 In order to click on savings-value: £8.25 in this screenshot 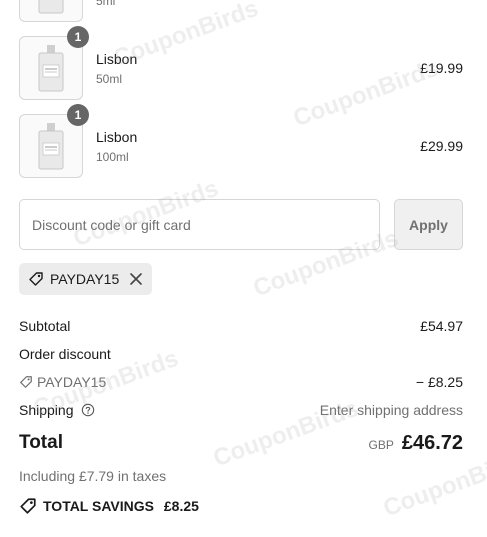, I will do `click(181, 506)`.